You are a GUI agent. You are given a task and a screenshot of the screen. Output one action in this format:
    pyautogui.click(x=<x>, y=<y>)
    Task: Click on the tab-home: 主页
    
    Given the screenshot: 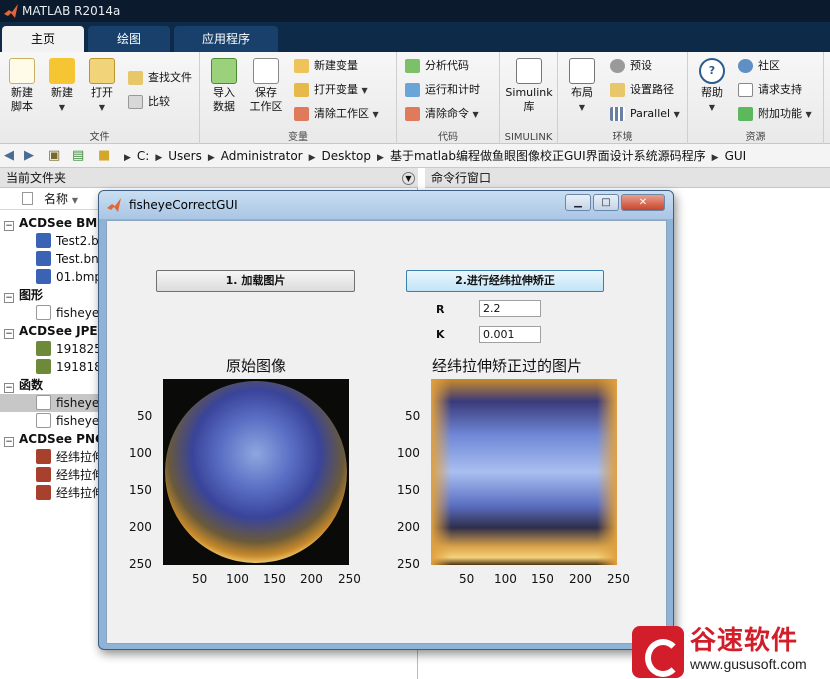 What is the action you would take?
    pyautogui.click(x=43, y=39)
    